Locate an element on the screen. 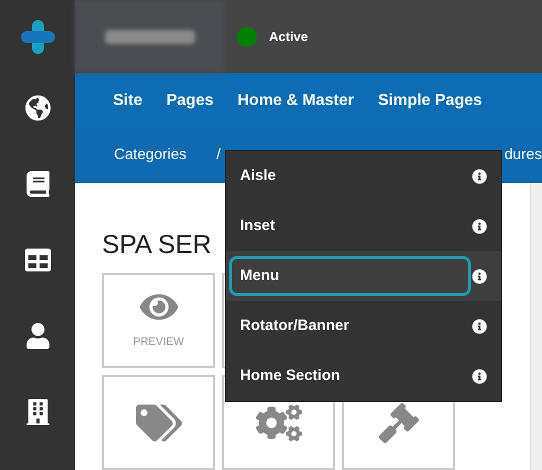 The height and width of the screenshot is (470, 542). menu-item: Aisle is located at coordinates (363, 176).